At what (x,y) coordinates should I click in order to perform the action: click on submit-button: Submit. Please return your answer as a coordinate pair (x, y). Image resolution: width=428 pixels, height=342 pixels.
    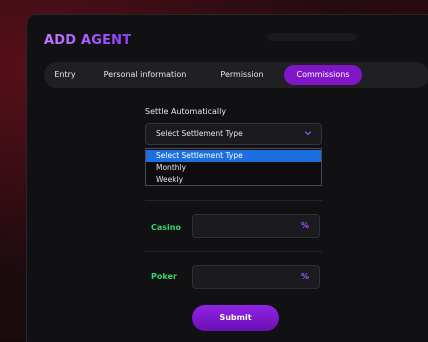
    Looking at the image, I should click on (235, 318).